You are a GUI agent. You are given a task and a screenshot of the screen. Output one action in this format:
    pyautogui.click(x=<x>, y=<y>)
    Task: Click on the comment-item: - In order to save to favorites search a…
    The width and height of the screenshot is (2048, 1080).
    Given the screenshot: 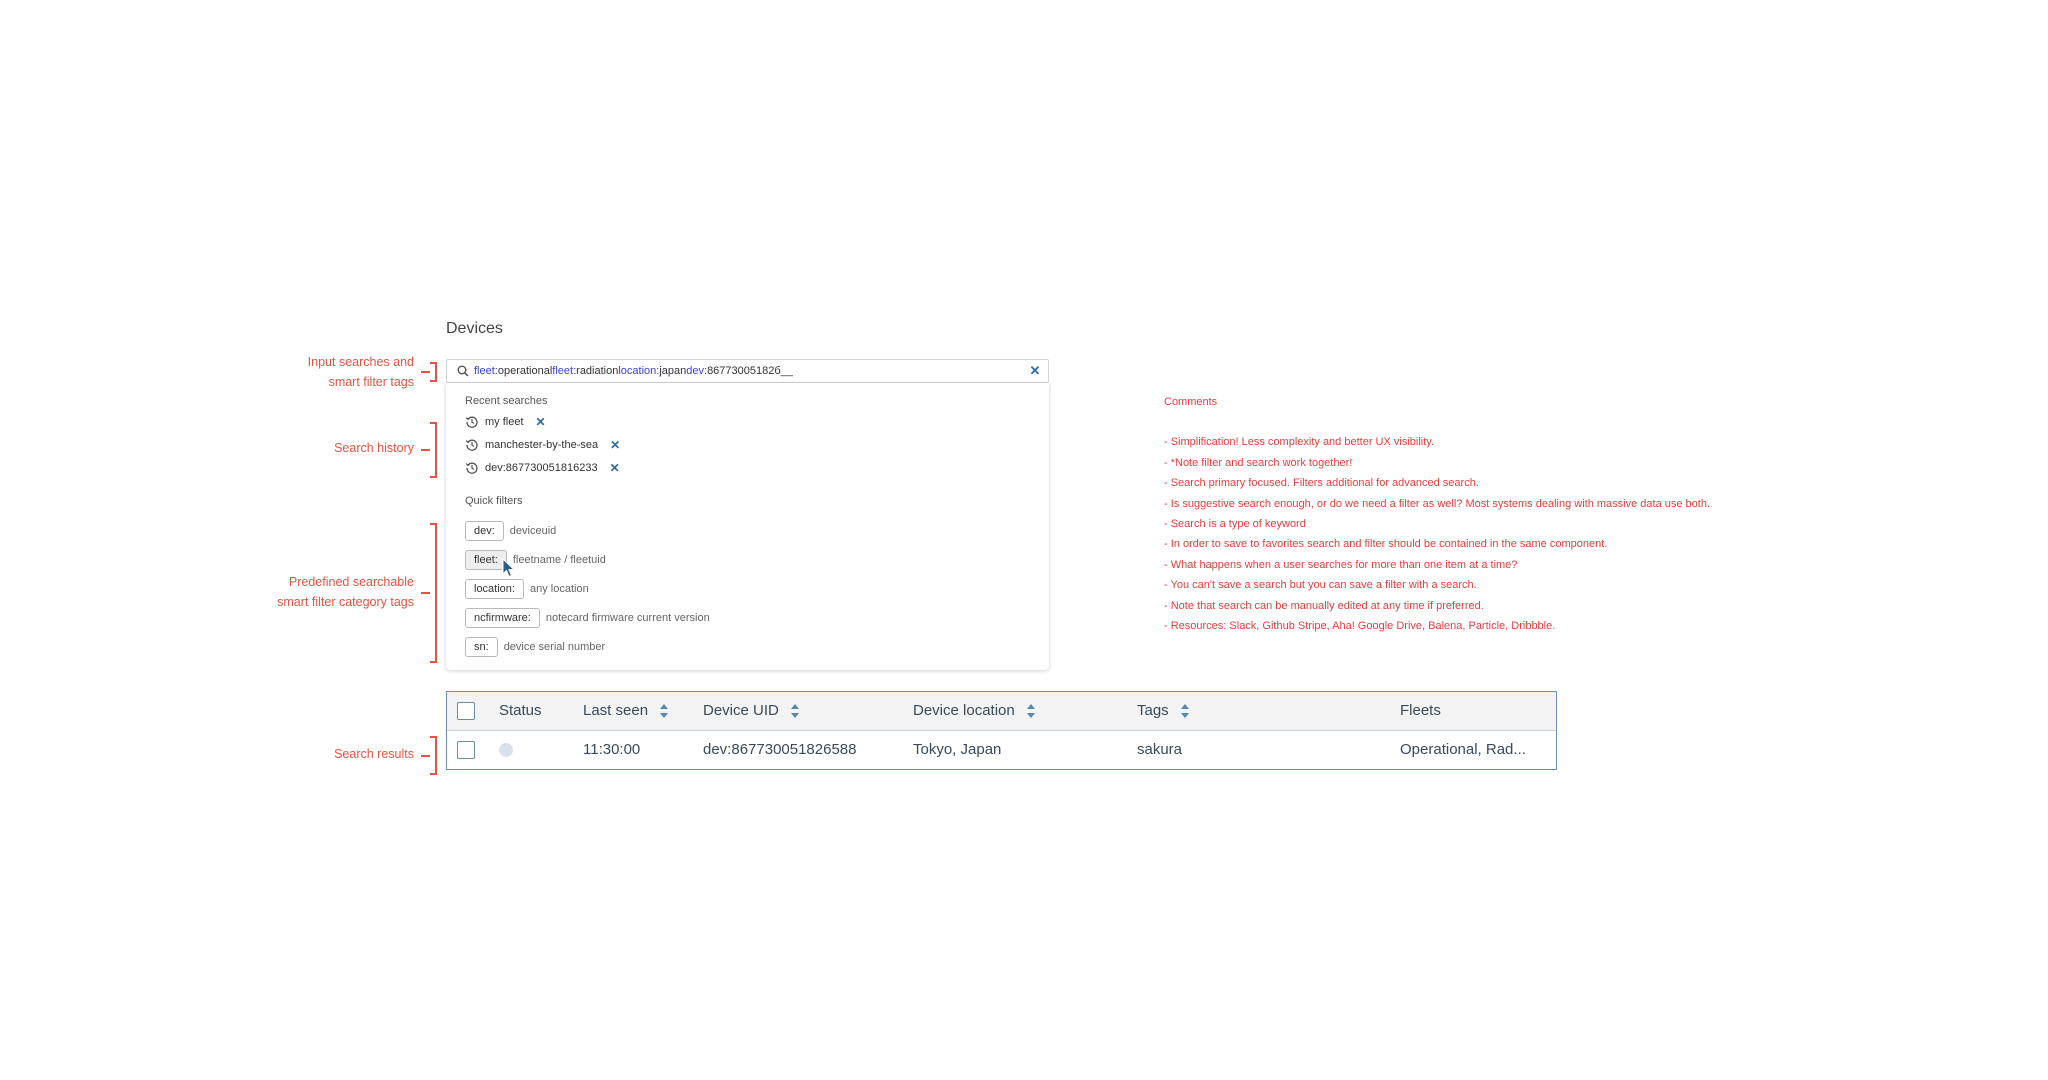 What is the action you would take?
    pyautogui.click(x=1386, y=544)
    